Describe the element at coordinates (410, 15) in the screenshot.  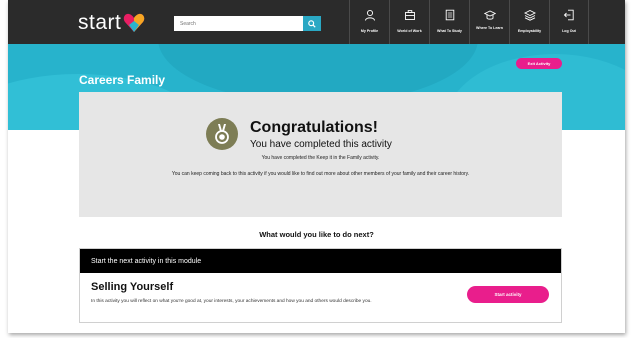
I see `briefcase-icon` at that location.